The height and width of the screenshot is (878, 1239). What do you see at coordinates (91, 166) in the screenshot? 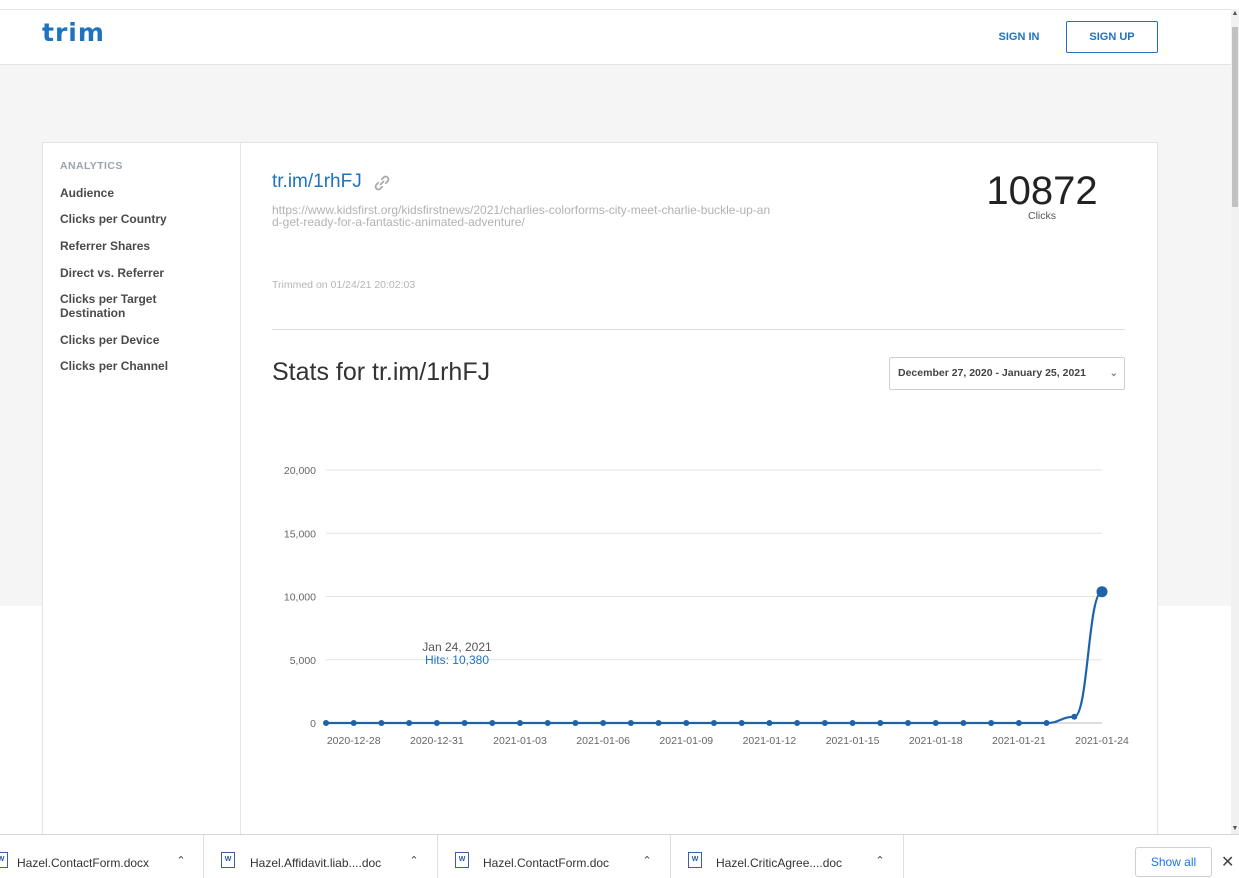
I see `sidebar-title: ANALYTICS` at bounding box center [91, 166].